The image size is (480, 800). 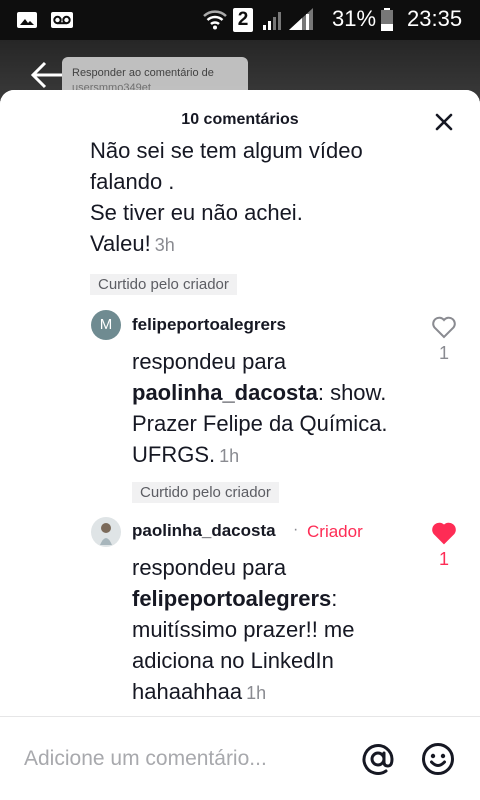 What do you see at coordinates (204, 531) in the screenshot?
I see `comment-username: paolinha_dacosta` at bounding box center [204, 531].